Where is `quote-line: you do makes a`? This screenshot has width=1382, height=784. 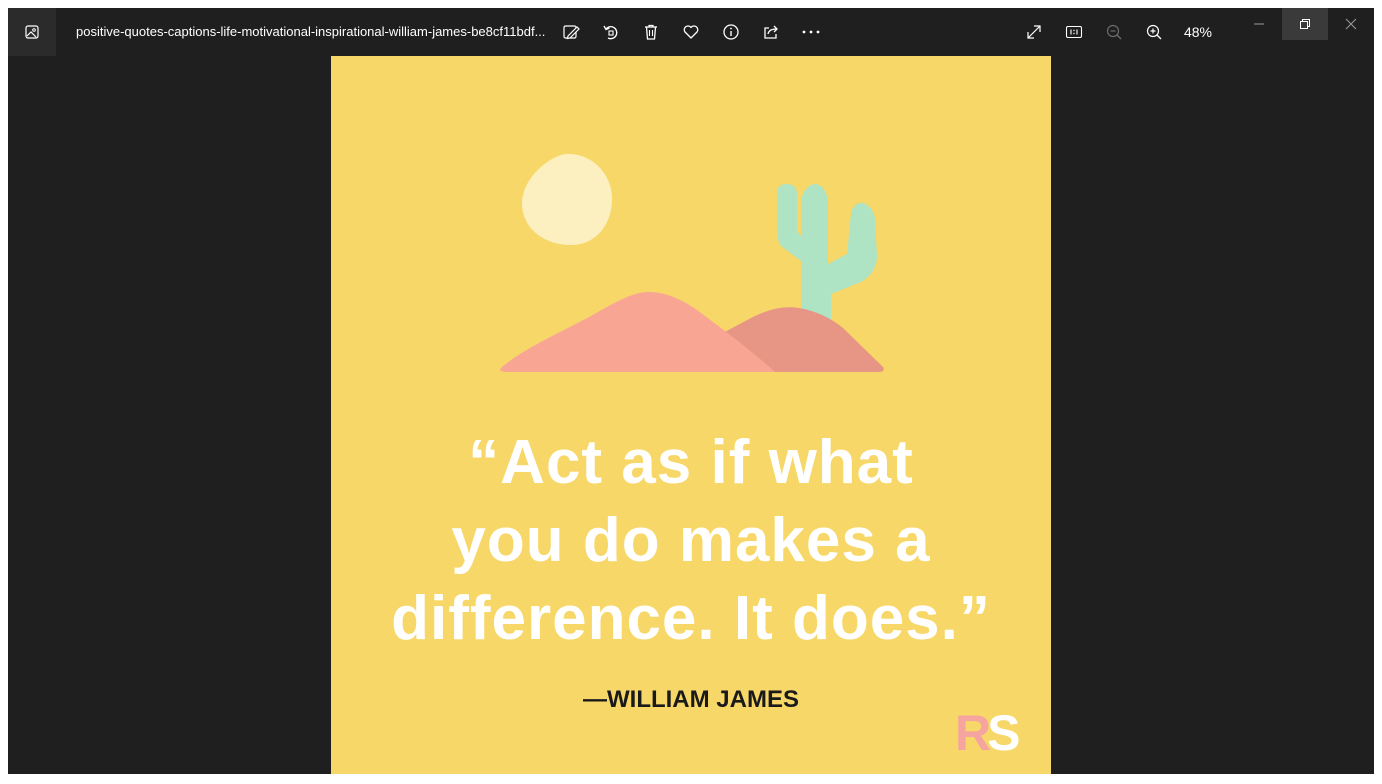 quote-line: you do makes a is located at coordinates (691, 540).